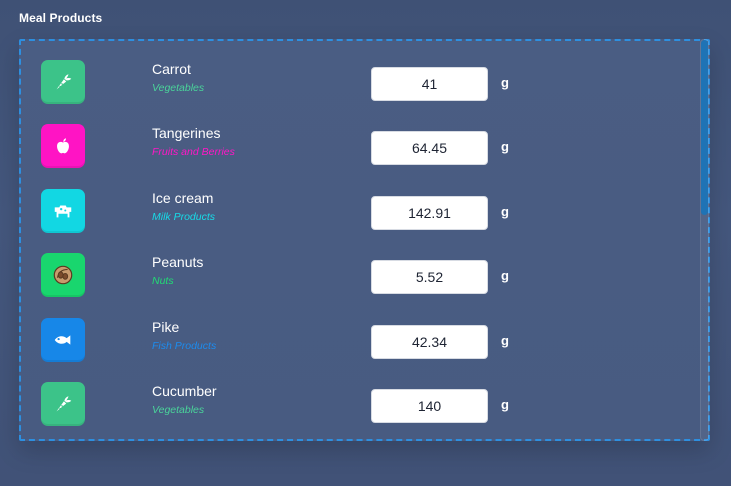 The width and height of the screenshot is (731, 486). Describe the element at coordinates (704, 240) in the screenshot. I see `scrollbar-track` at that location.